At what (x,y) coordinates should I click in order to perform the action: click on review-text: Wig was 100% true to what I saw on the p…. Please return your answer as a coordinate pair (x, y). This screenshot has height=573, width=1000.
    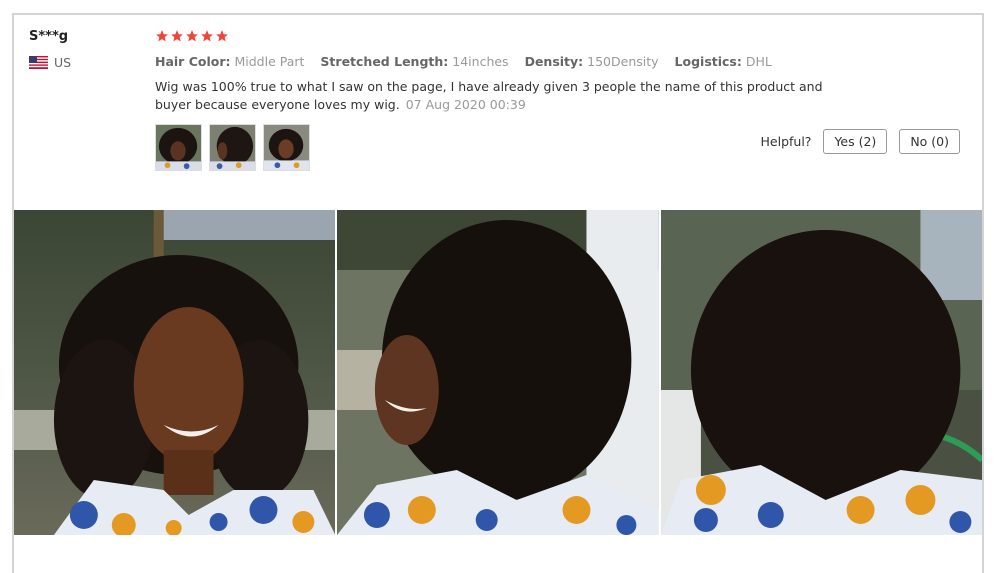
    Looking at the image, I should click on (505, 96).